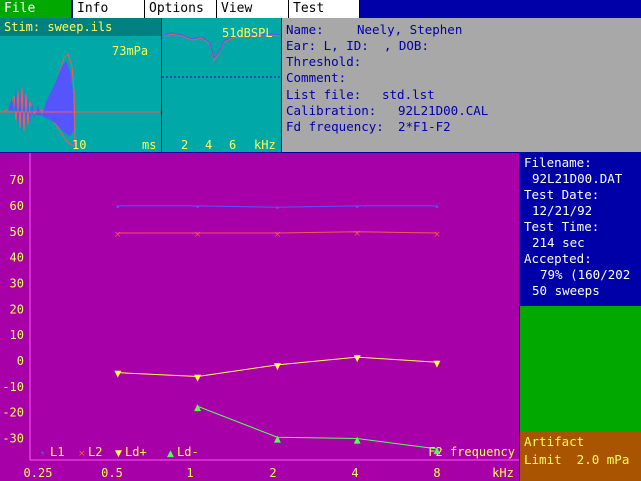  What do you see at coordinates (558, 242) in the screenshot?
I see `test-time-value: 214 sec` at bounding box center [558, 242].